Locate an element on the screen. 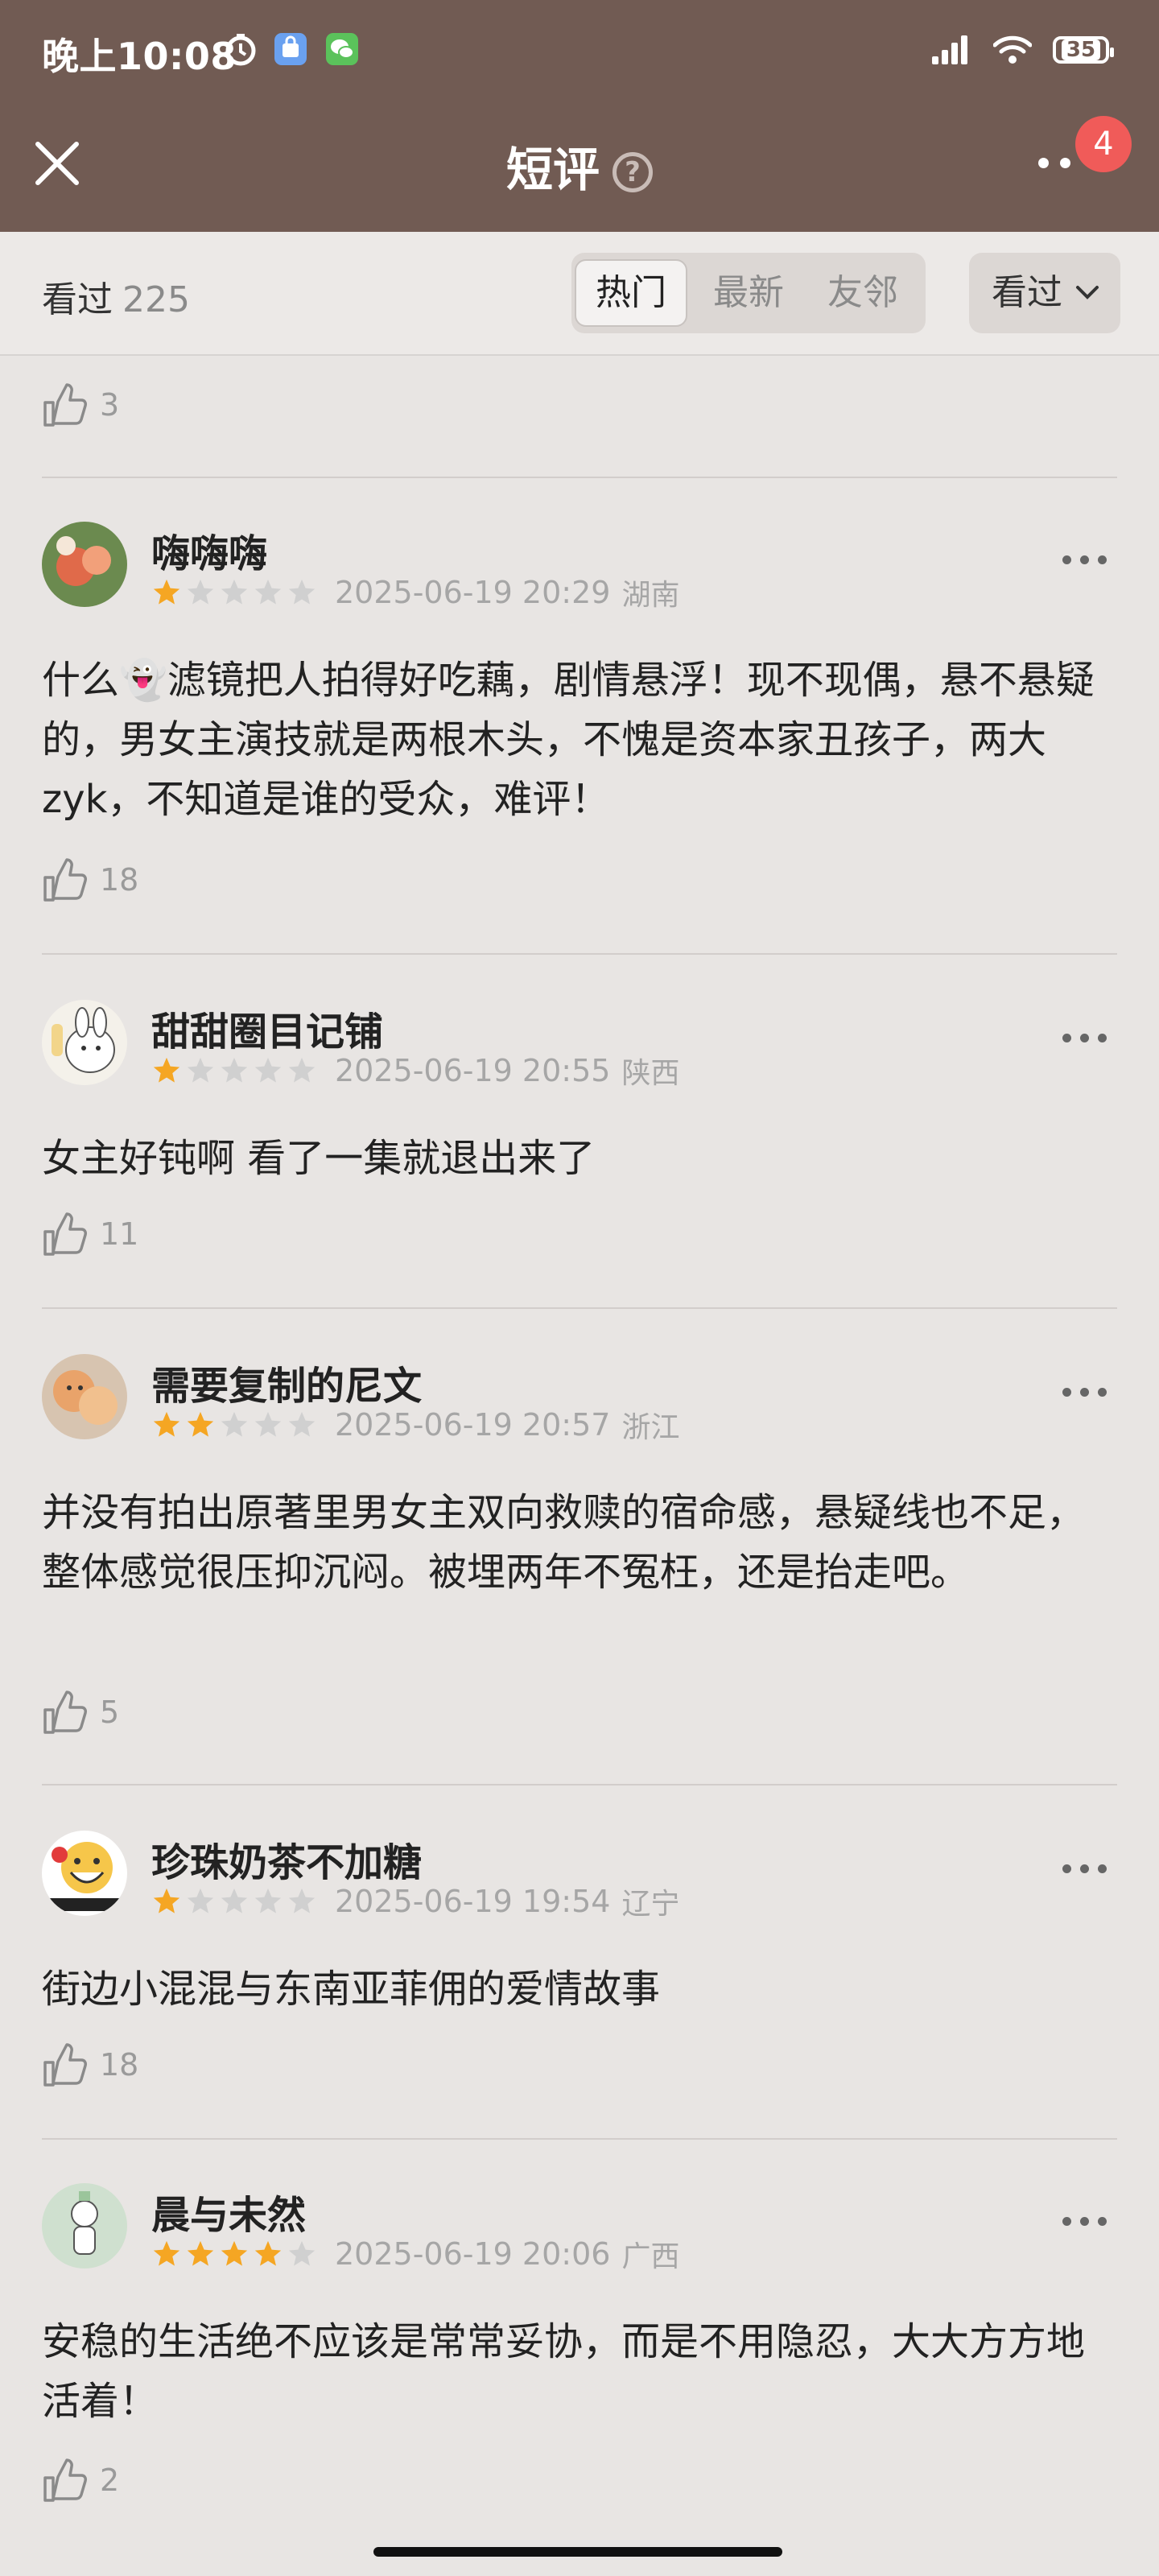  review-region: 湖南 is located at coordinates (650, 595).